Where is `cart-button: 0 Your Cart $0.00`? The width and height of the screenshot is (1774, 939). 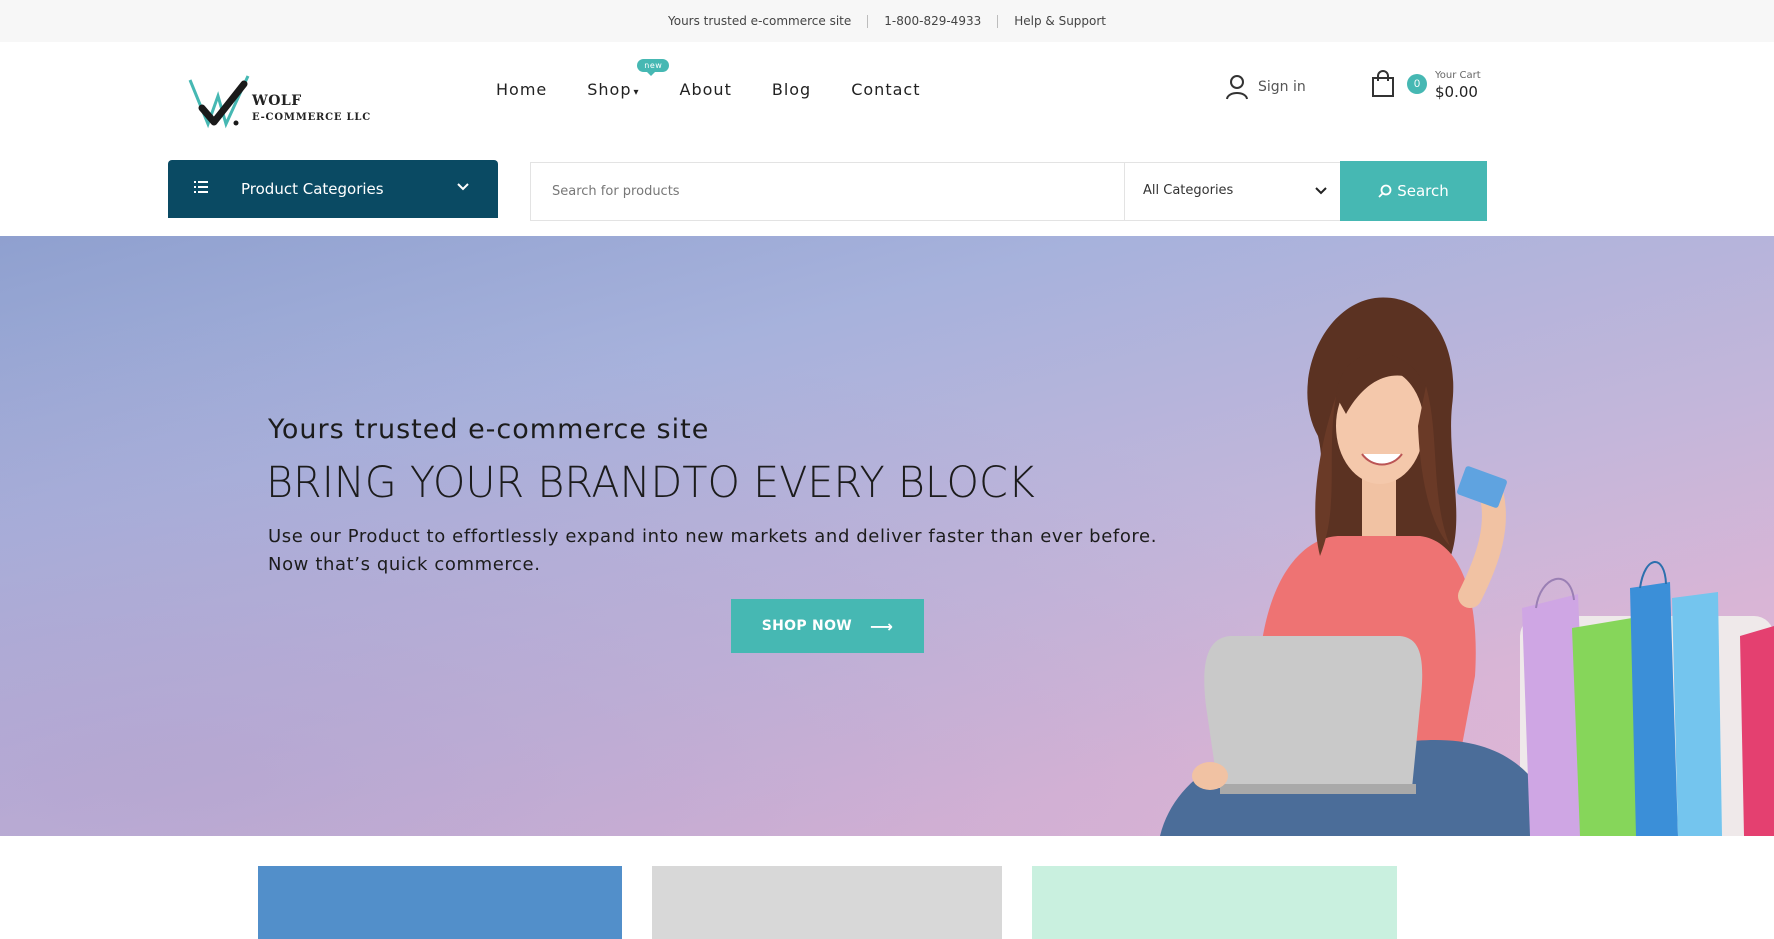 cart-button: 0 Your Cart $0.00 is located at coordinates (1429, 86).